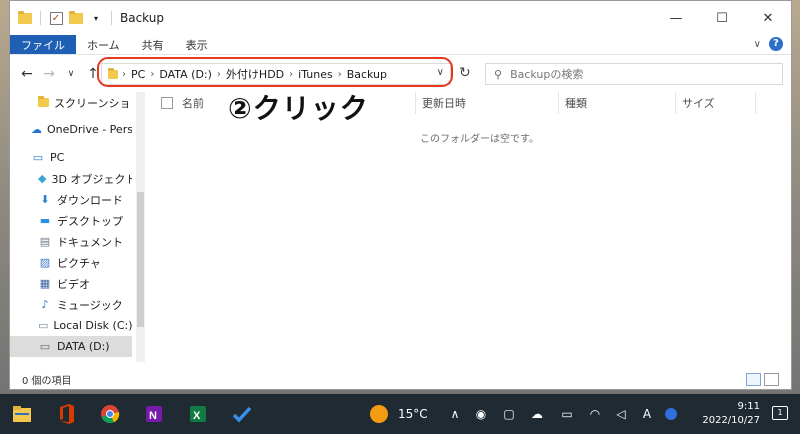 This screenshot has height=434, width=800. I want to click on notification-center-icon: 1, so click(780, 413).